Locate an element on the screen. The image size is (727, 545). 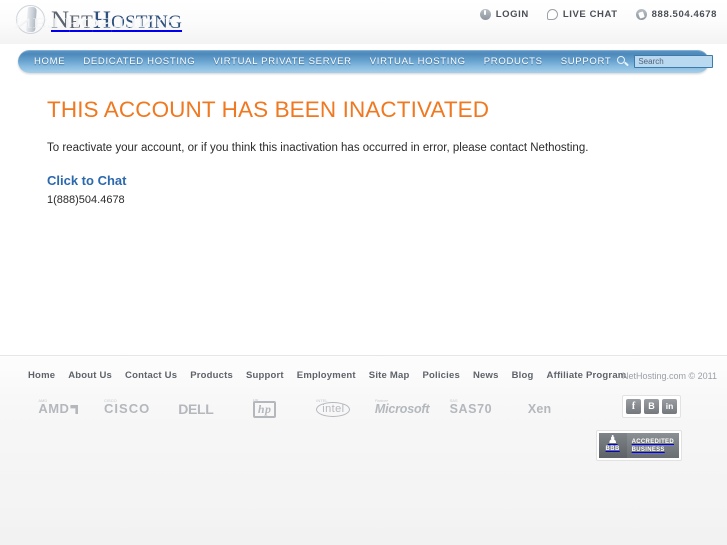
header-link-phone-label: 888.504.4678 is located at coordinates (684, 14).